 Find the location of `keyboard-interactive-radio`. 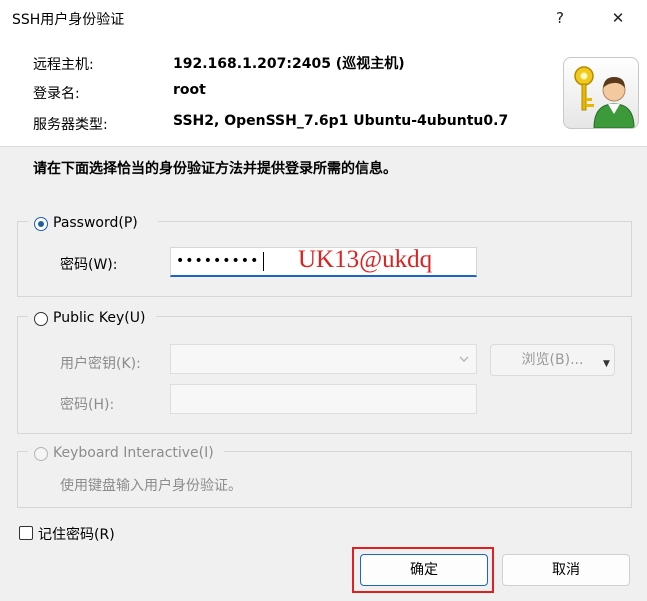

keyboard-interactive-radio is located at coordinates (41, 454).